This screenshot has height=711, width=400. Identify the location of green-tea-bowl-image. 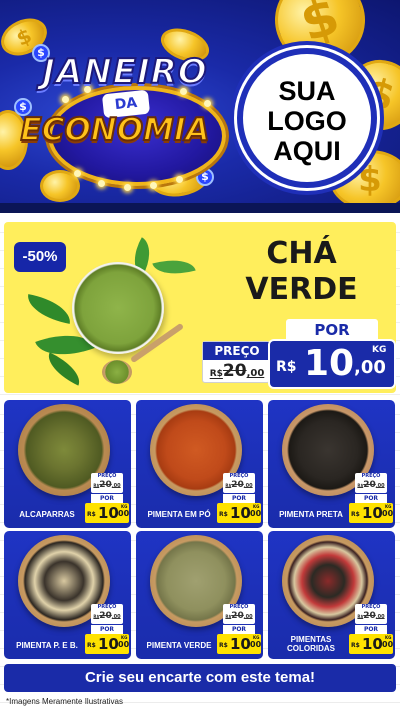
(118, 308).